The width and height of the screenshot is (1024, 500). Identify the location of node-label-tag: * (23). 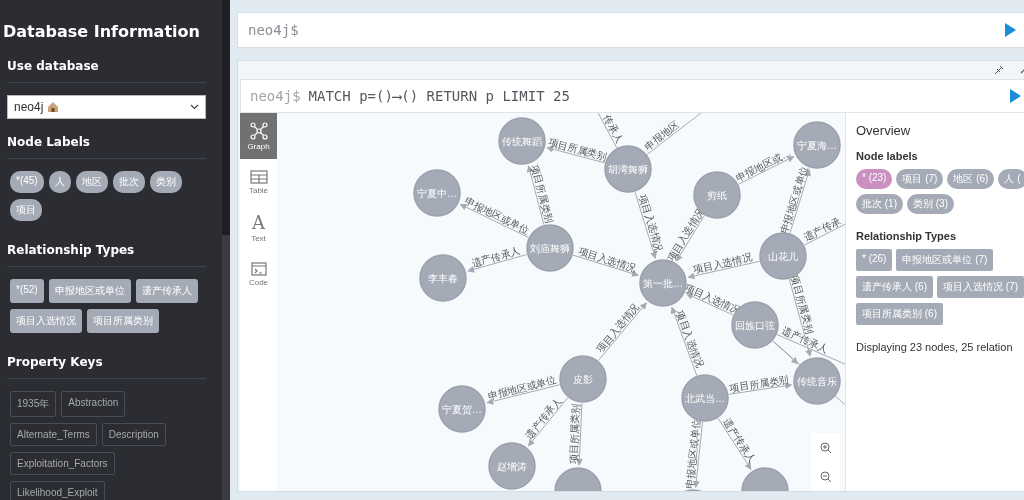
(874, 179).